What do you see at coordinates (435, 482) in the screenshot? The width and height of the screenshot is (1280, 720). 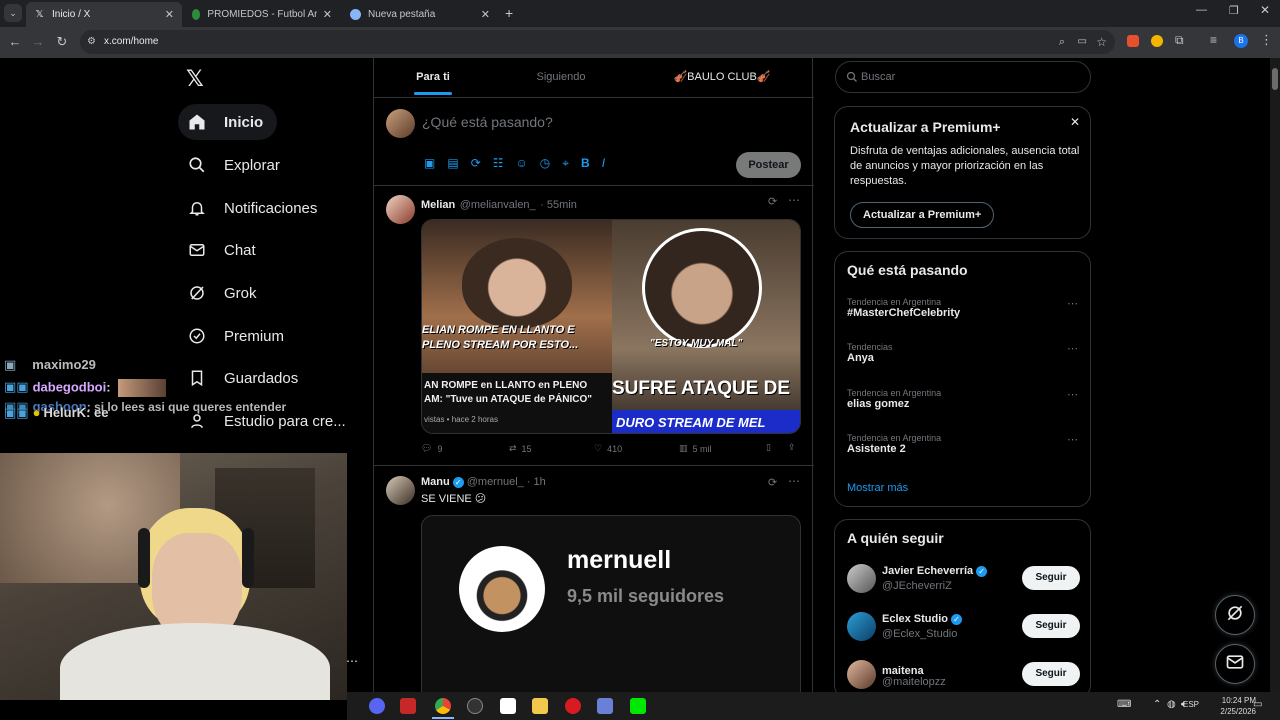 I see `author-name: Manu` at bounding box center [435, 482].